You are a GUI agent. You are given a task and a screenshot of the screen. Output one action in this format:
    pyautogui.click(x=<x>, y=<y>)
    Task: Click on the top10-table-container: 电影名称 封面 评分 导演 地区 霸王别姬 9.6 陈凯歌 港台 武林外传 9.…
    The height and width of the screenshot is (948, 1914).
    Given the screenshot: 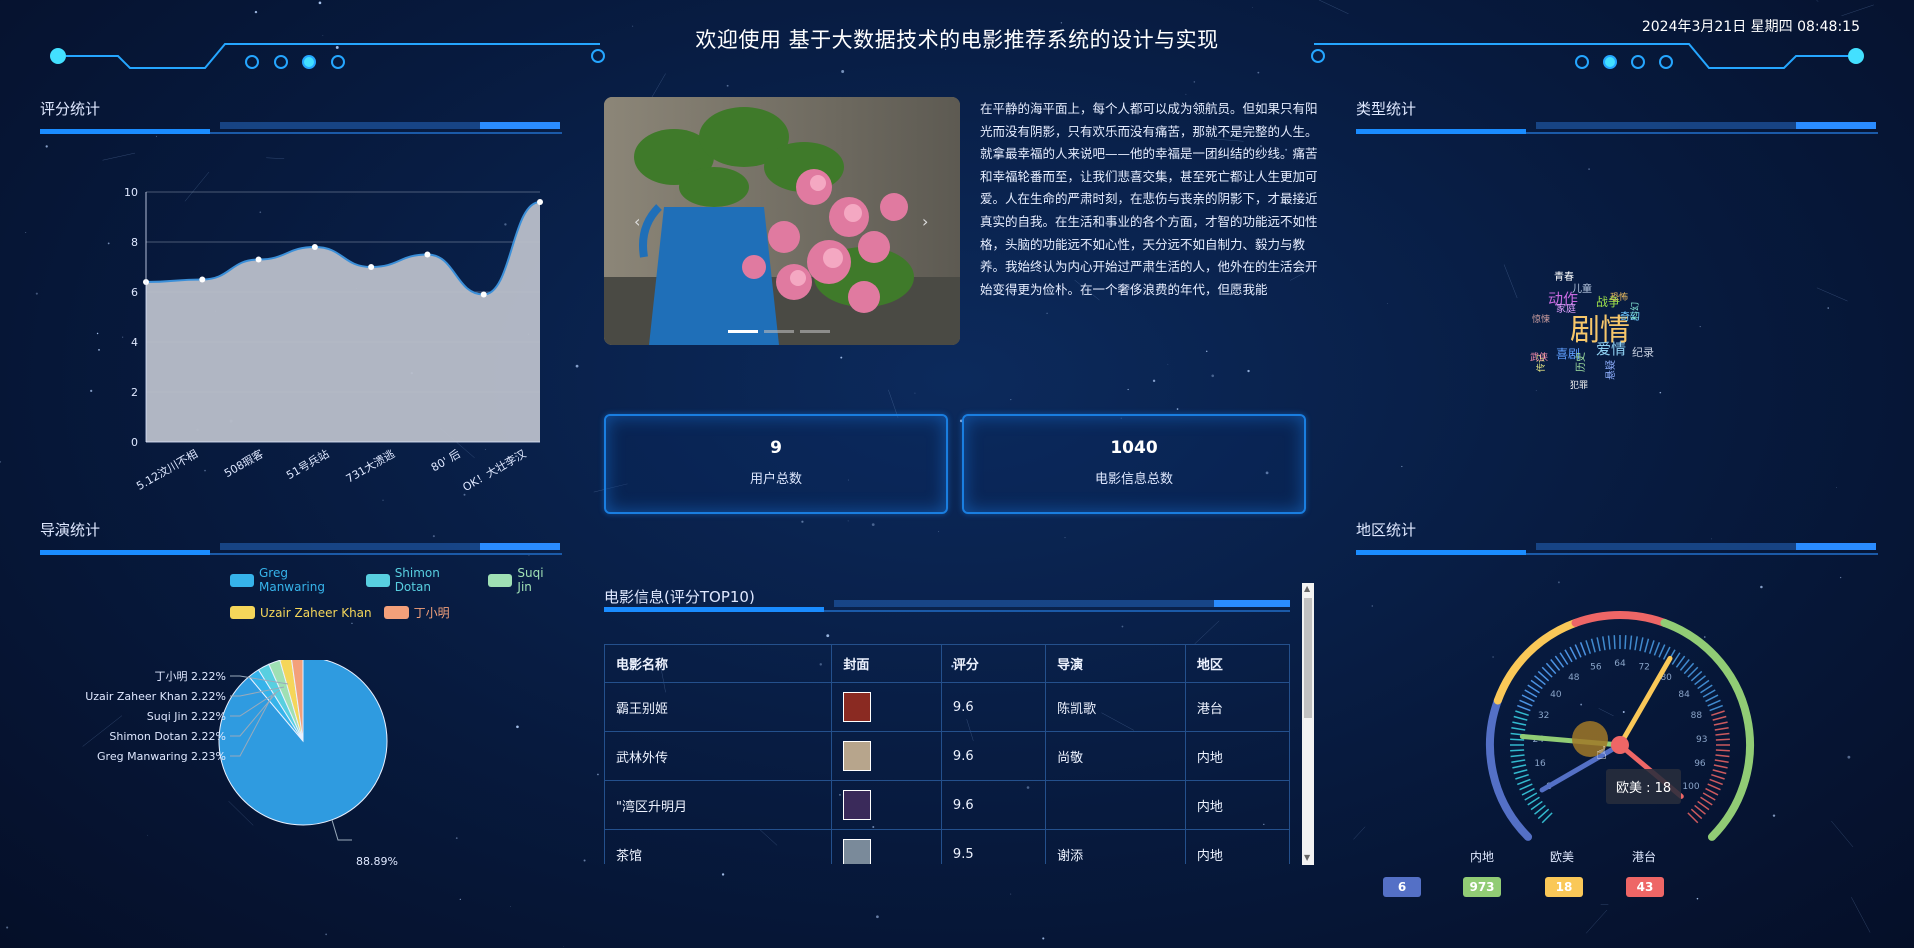 What is the action you would take?
    pyautogui.click(x=947, y=754)
    